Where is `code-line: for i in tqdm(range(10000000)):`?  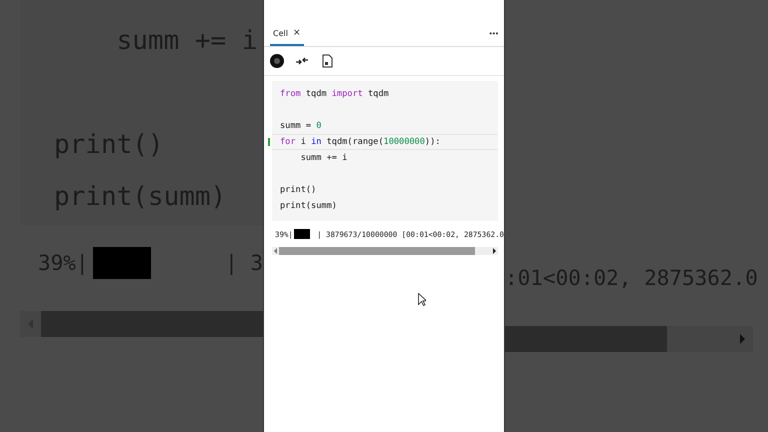
code-line: for i in tqdm(range(10000000)): is located at coordinates (385, 142).